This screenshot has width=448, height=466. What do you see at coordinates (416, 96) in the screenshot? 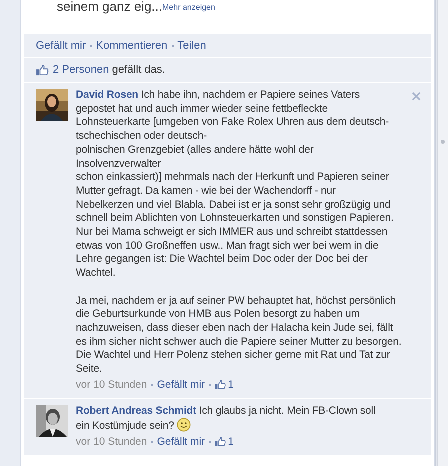
I see `close-icon` at bounding box center [416, 96].